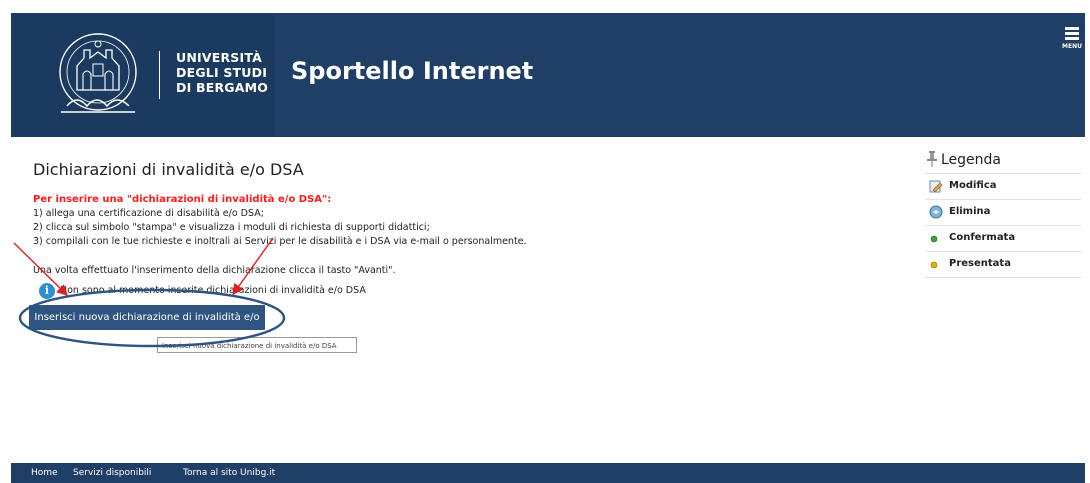  I want to click on legend-item-confermata: Confermata, so click(1003, 238).